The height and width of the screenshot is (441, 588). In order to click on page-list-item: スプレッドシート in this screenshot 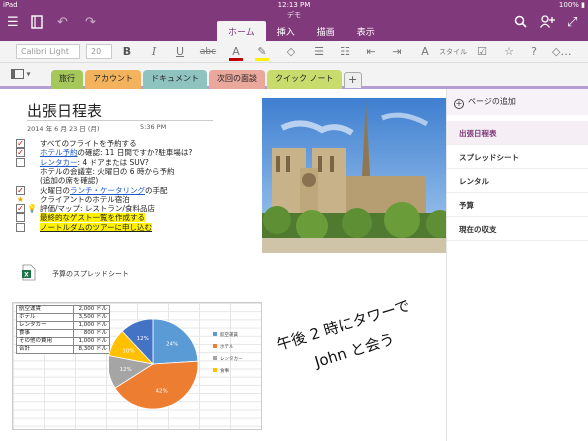, I will do `click(517, 157)`.